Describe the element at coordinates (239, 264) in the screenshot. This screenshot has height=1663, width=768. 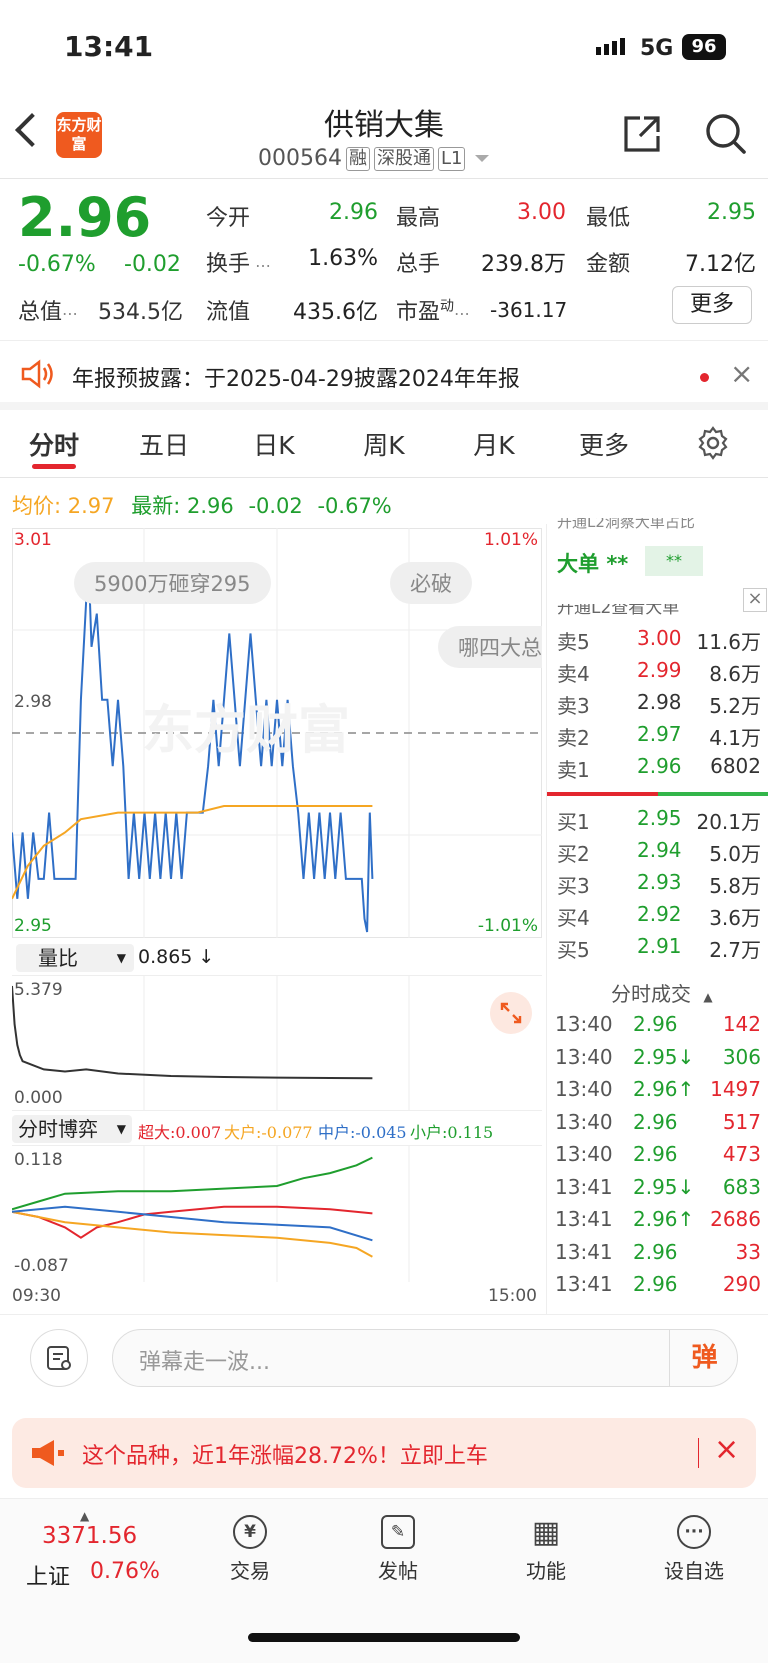
I see `turnover-label: 换手 ⋯` at that location.